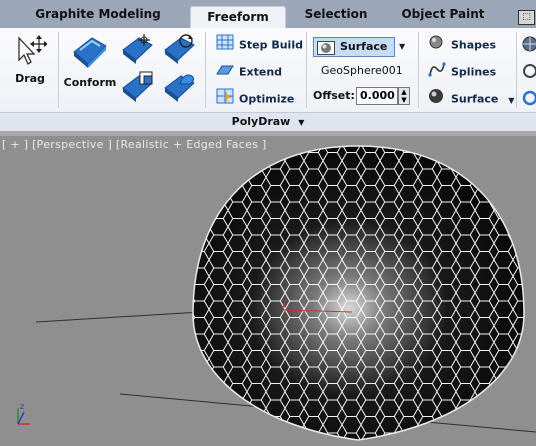 This screenshot has height=446, width=536. Describe the element at coordinates (30, 78) in the screenshot. I see `drag-label: Drag` at that location.